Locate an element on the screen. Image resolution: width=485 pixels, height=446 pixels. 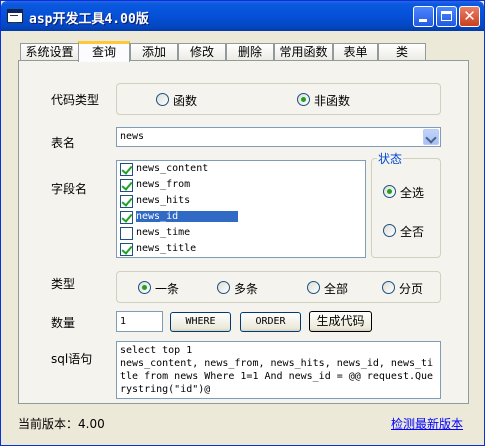
radio-all is located at coordinates (313, 287).